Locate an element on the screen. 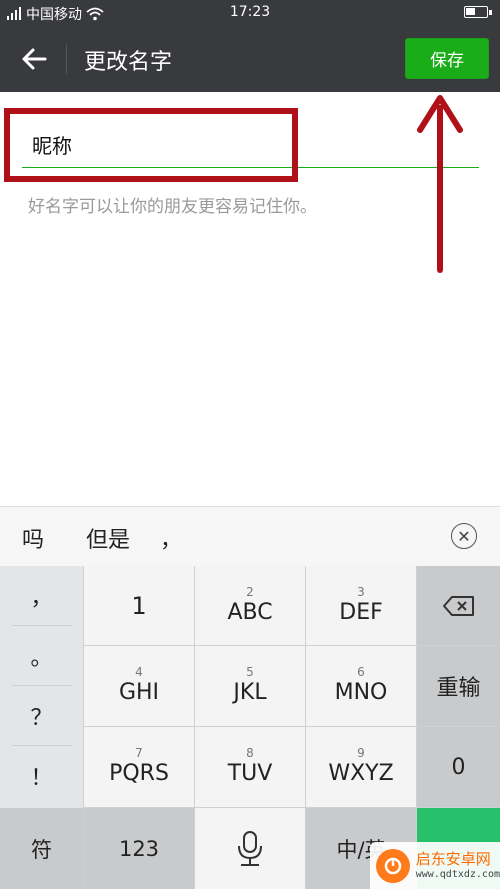 This screenshot has width=500, height=889. key-number: 2 is located at coordinates (250, 591).